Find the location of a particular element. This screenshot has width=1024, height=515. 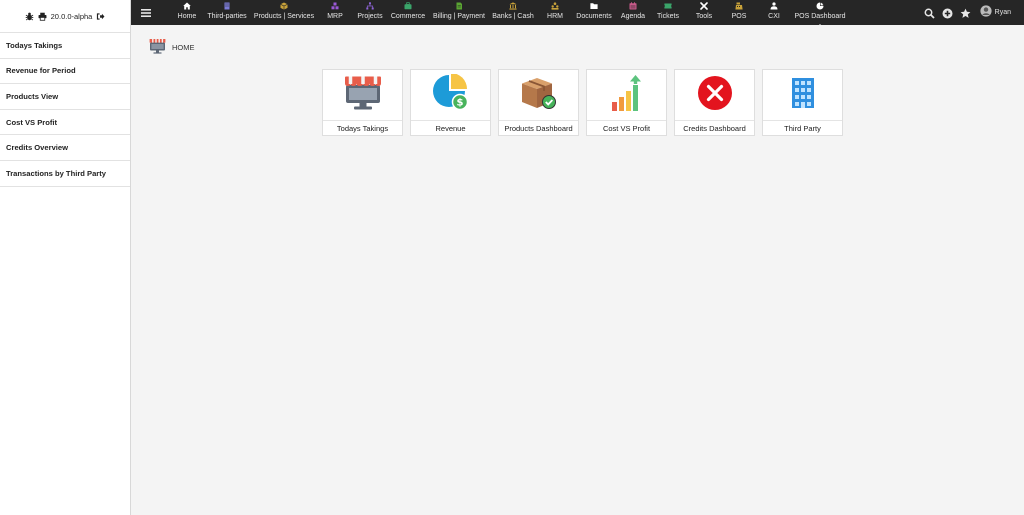

sidebar-item-revenue-for-period: Revenue for Period is located at coordinates (65, 72).